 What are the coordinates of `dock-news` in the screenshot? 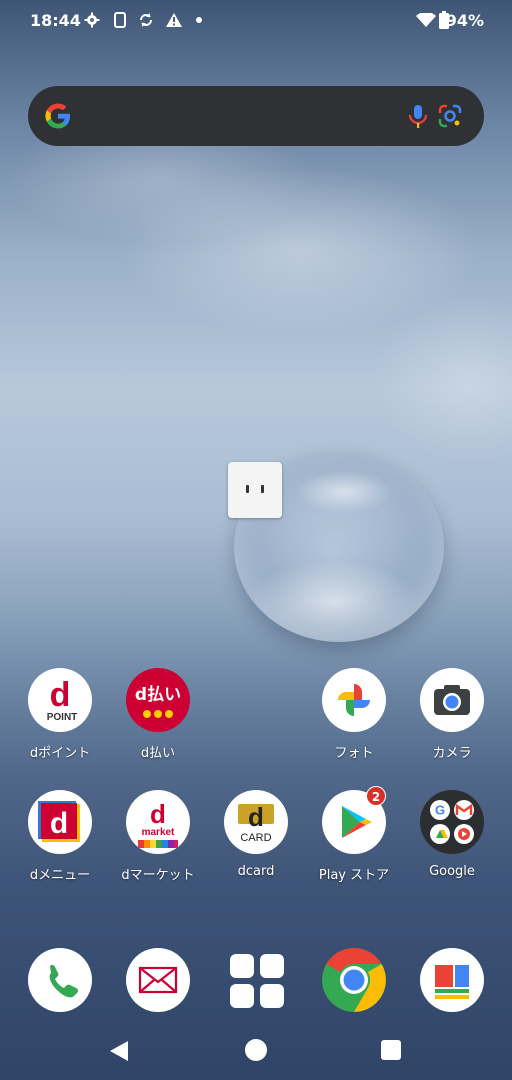 It's located at (452, 980).